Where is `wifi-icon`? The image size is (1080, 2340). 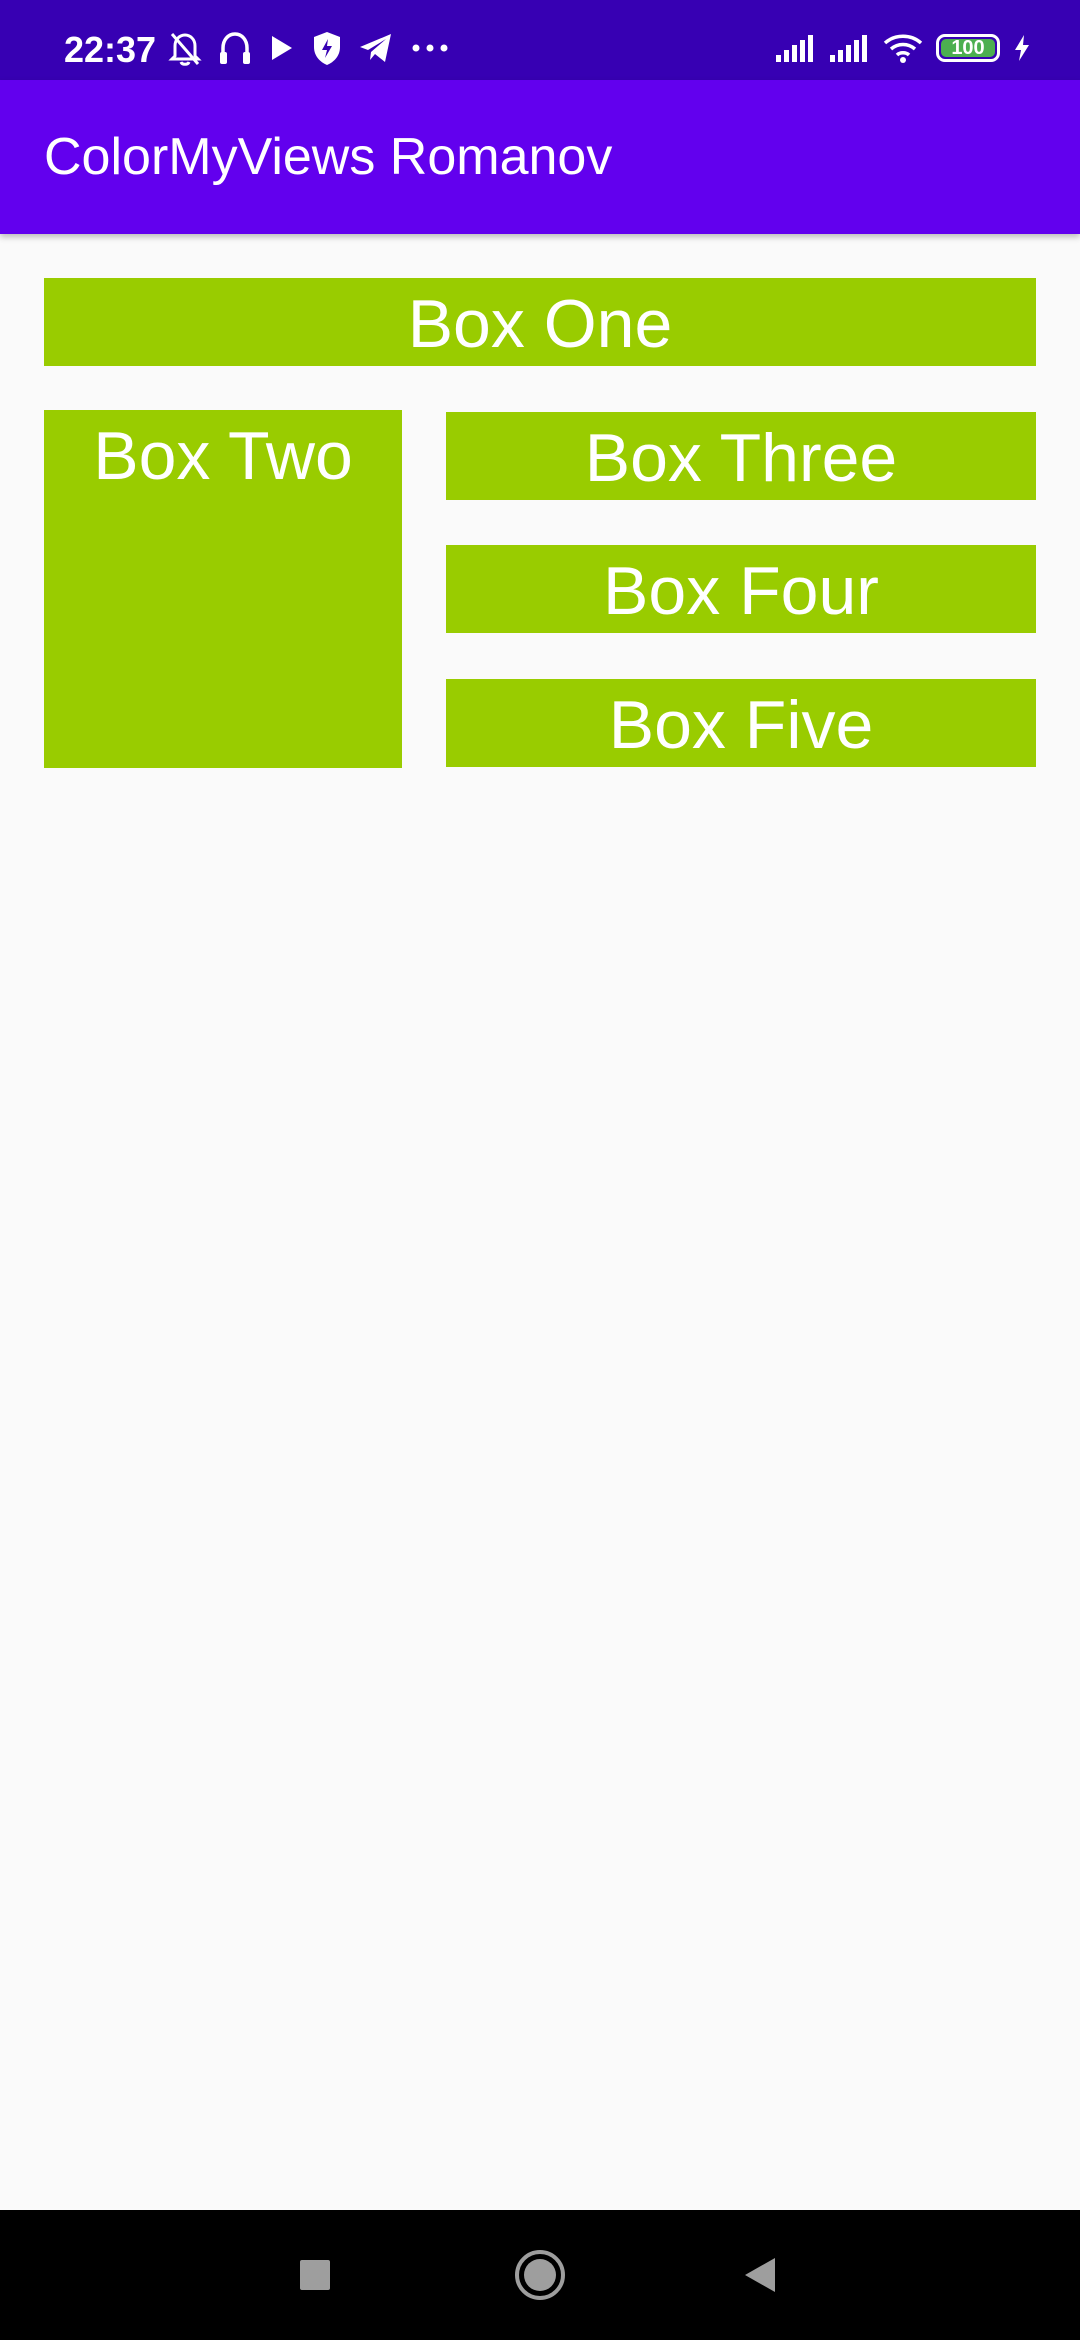
wifi-icon is located at coordinates (903, 48).